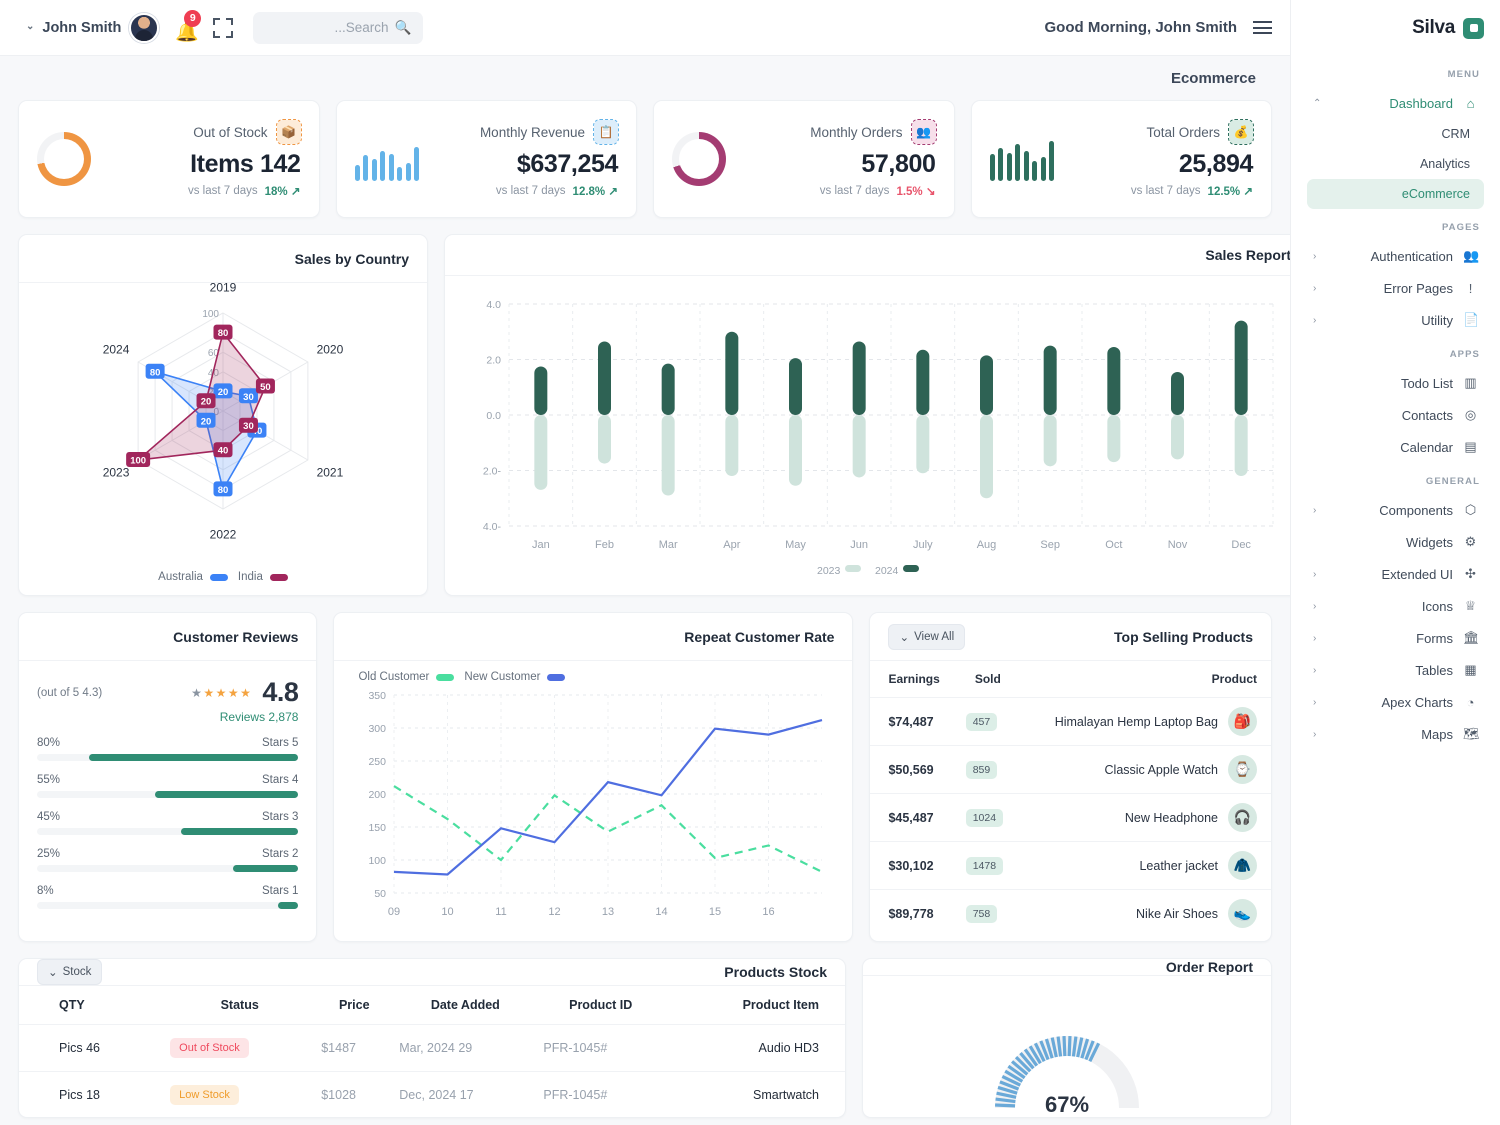 This screenshot has width=1500, height=1125. What do you see at coordinates (493, 305) in the screenshot?
I see `svg-text: 4.0` at bounding box center [493, 305].